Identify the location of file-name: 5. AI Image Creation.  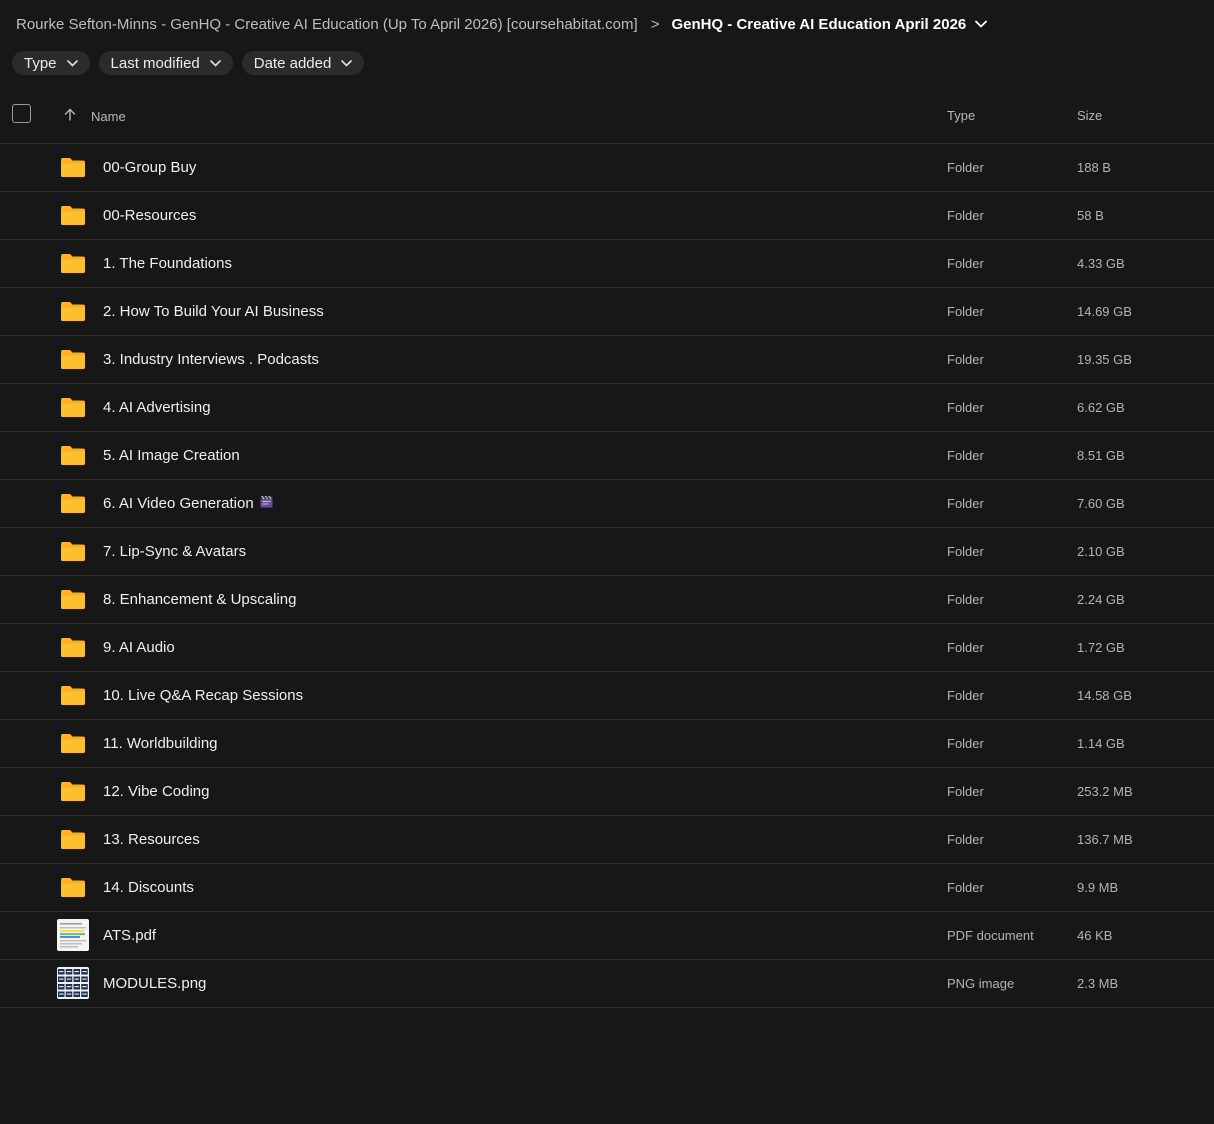
(171, 455).